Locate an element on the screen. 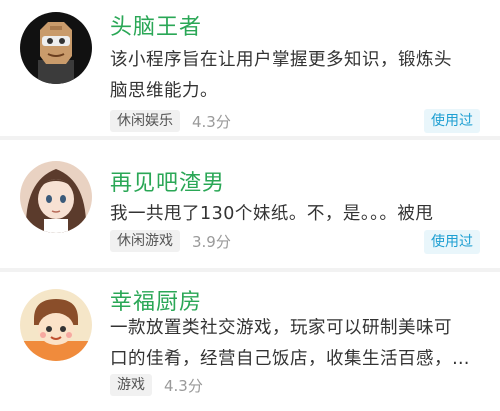  app-avatar-zaijianba-zhanan is located at coordinates (56, 197).